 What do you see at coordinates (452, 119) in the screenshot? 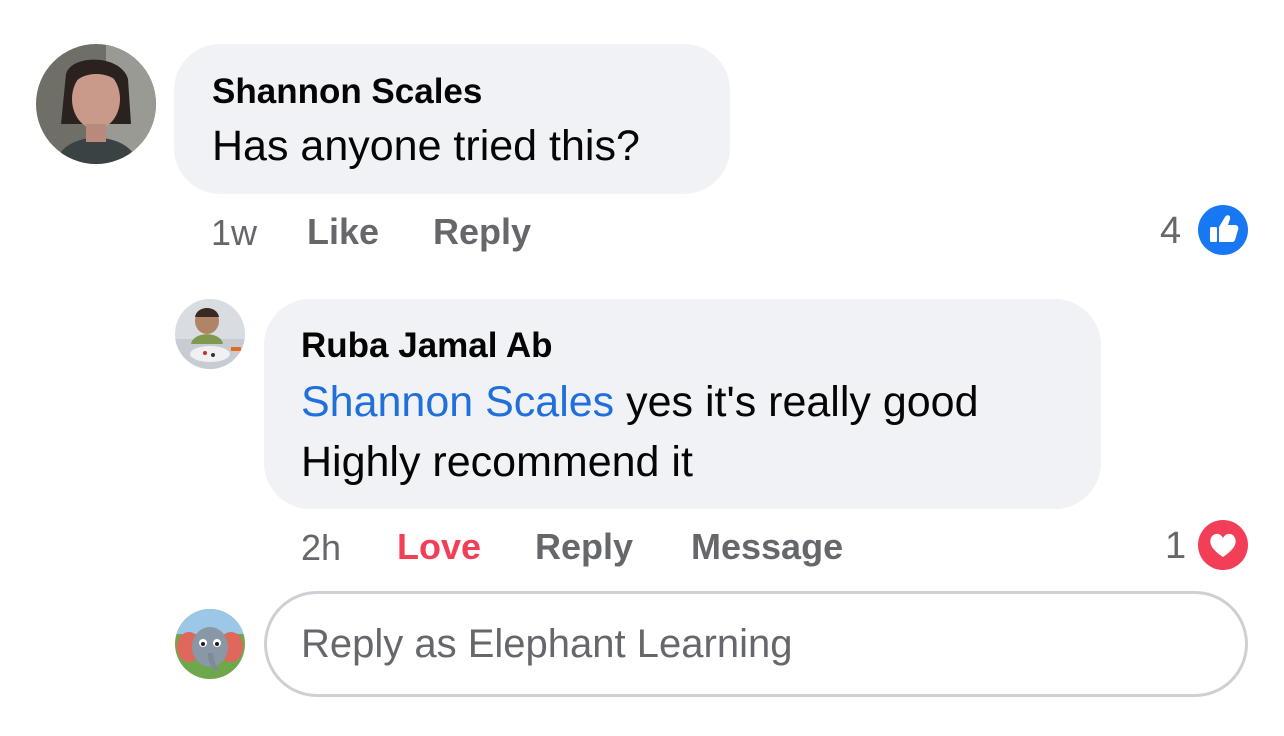
I see `comment-bubble: Shannon Scales Has anyone tried this?` at bounding box center [452, 119].